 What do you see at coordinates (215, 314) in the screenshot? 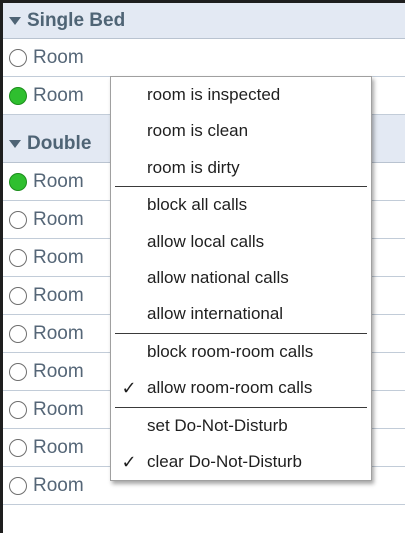
I see `menu-item-label: allow international` at bounding box center [215, 314].